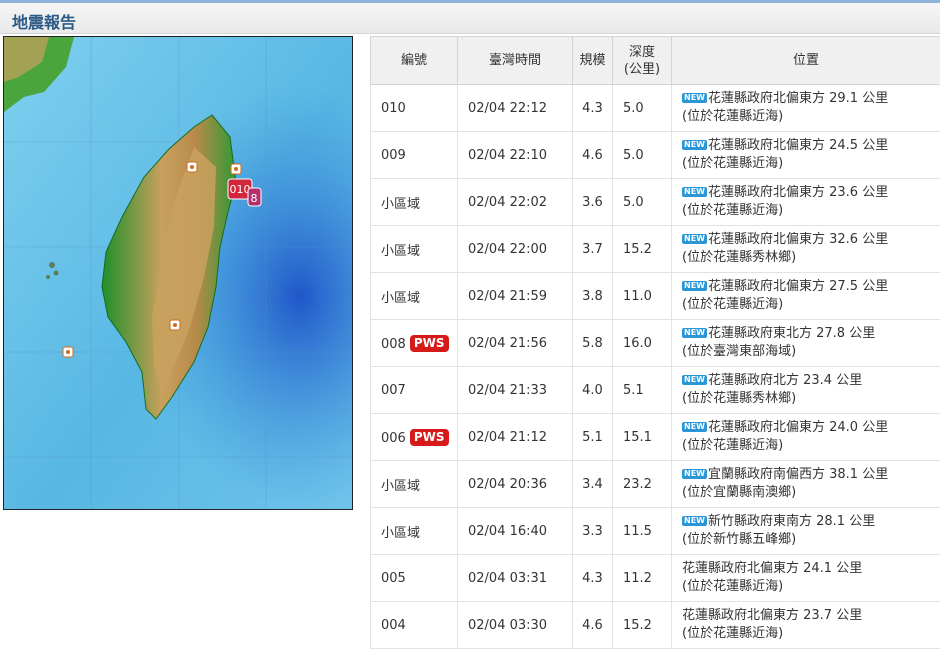 The height and width of the screenshot is (649, 940). What do you see at coordinates (593, 484) in the screenshot?
I see `row-magnitude: 3.4` at bounding box center [593, 484].